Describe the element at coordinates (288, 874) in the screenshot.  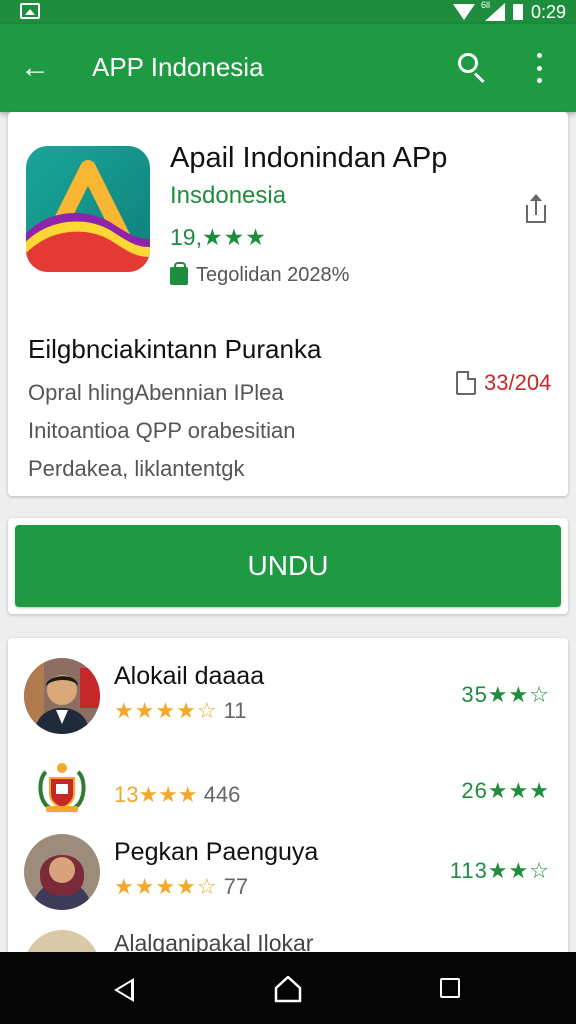
I see `review-item: Pegkan Paenguya ★★★★☆ 77 113★★☆` at that location.